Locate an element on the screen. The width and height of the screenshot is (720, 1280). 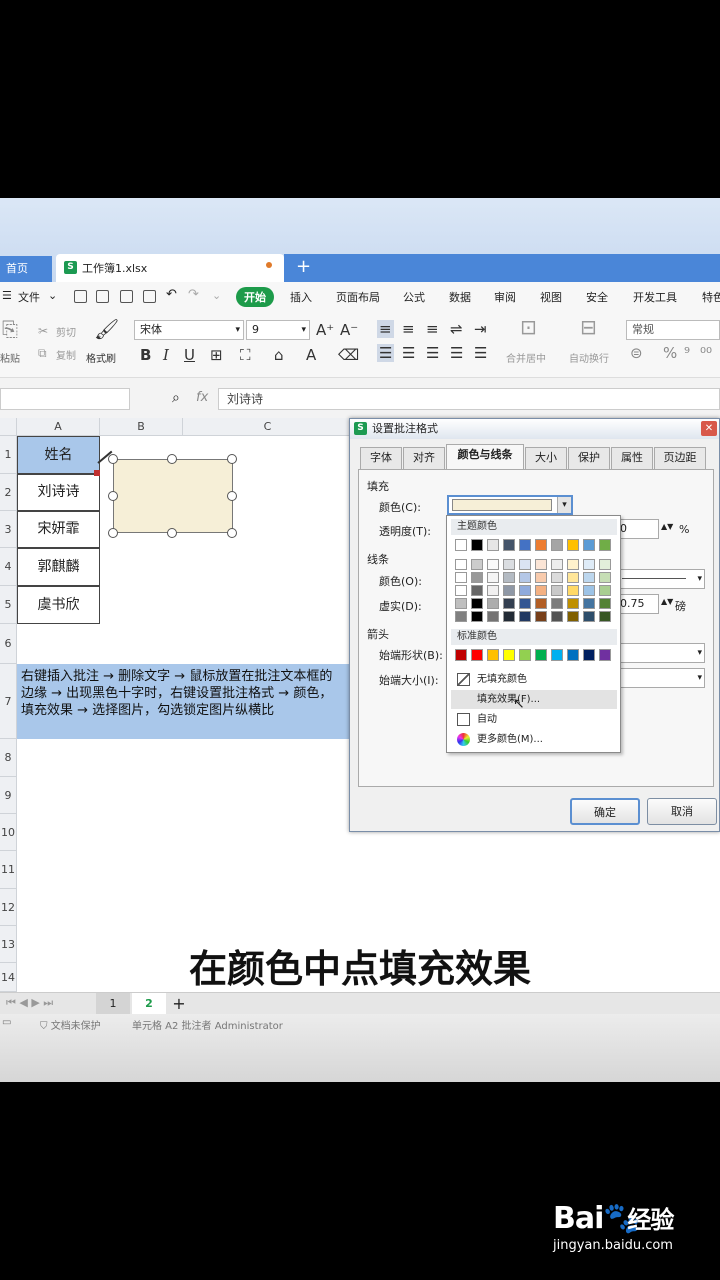
formula-input: 刘诗诗 is located at coordinates (469, 399).